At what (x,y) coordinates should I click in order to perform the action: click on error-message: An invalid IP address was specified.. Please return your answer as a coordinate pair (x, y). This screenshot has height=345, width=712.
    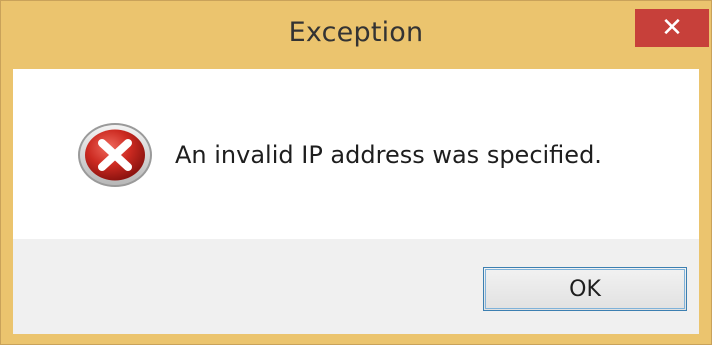
    Looking at the image, I should click on (388, 155).